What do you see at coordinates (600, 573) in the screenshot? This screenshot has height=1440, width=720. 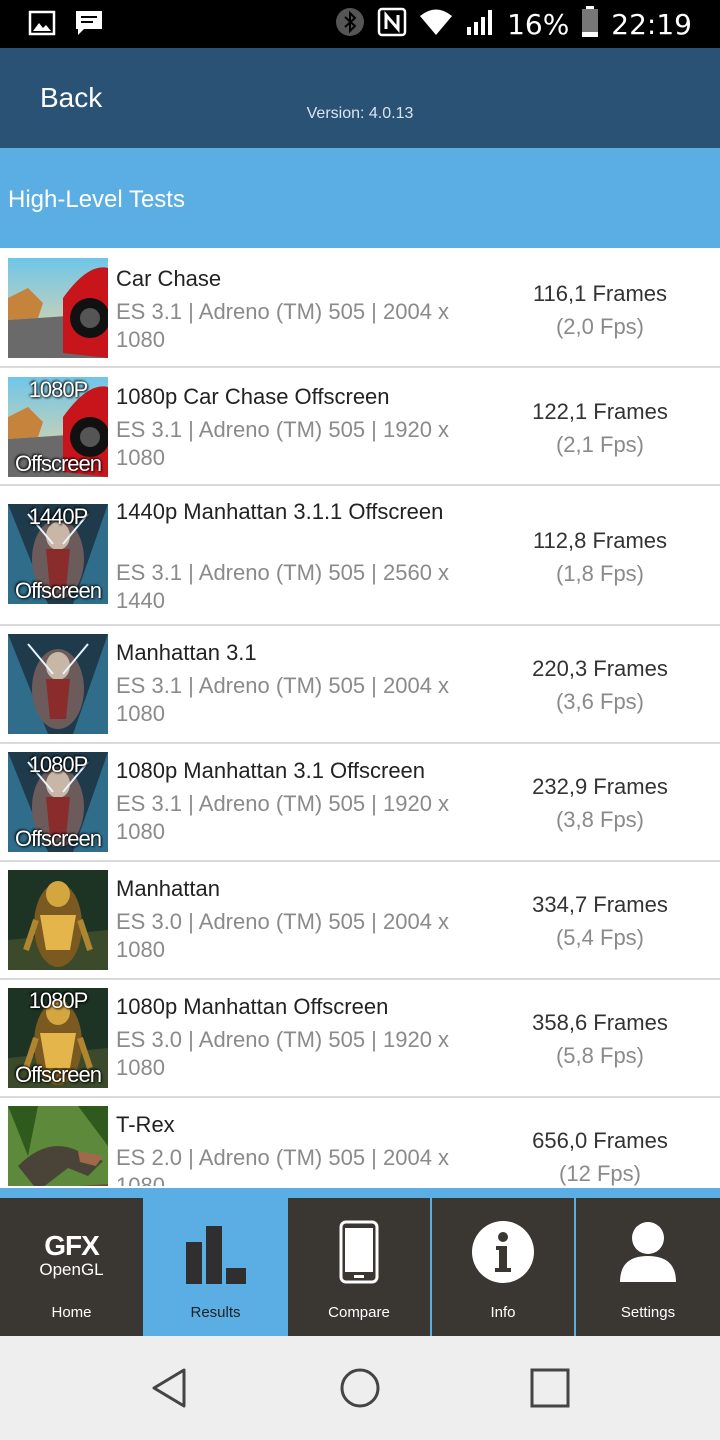 I see `test-fps: (1,8 Fps)` at bounding box center [600, 573].